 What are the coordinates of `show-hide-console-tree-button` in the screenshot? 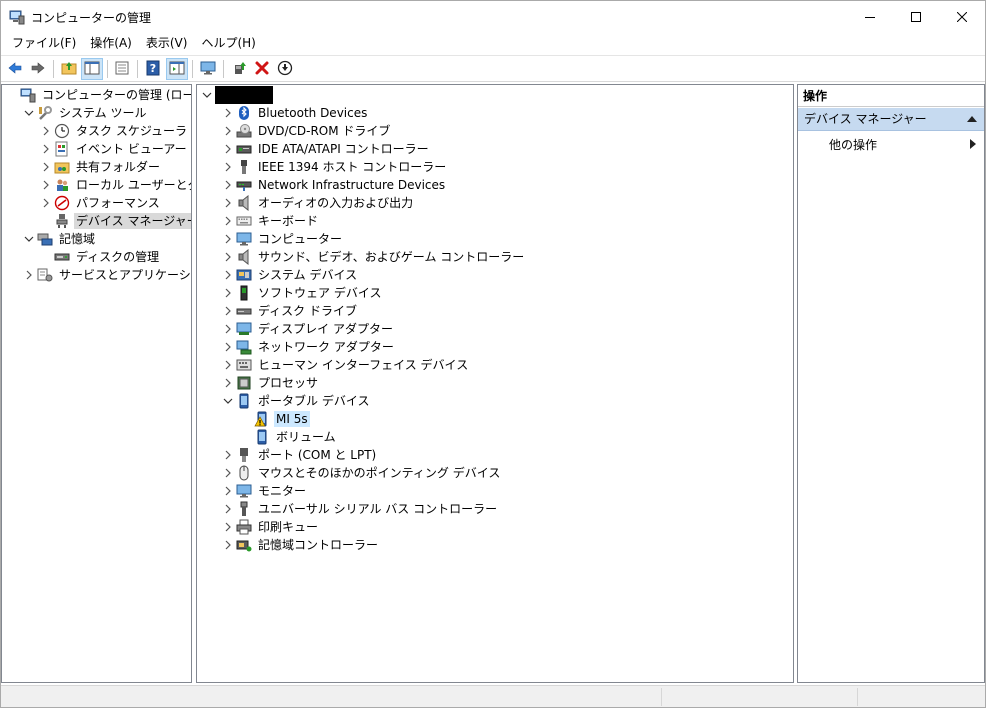 It's located at (92, 69).